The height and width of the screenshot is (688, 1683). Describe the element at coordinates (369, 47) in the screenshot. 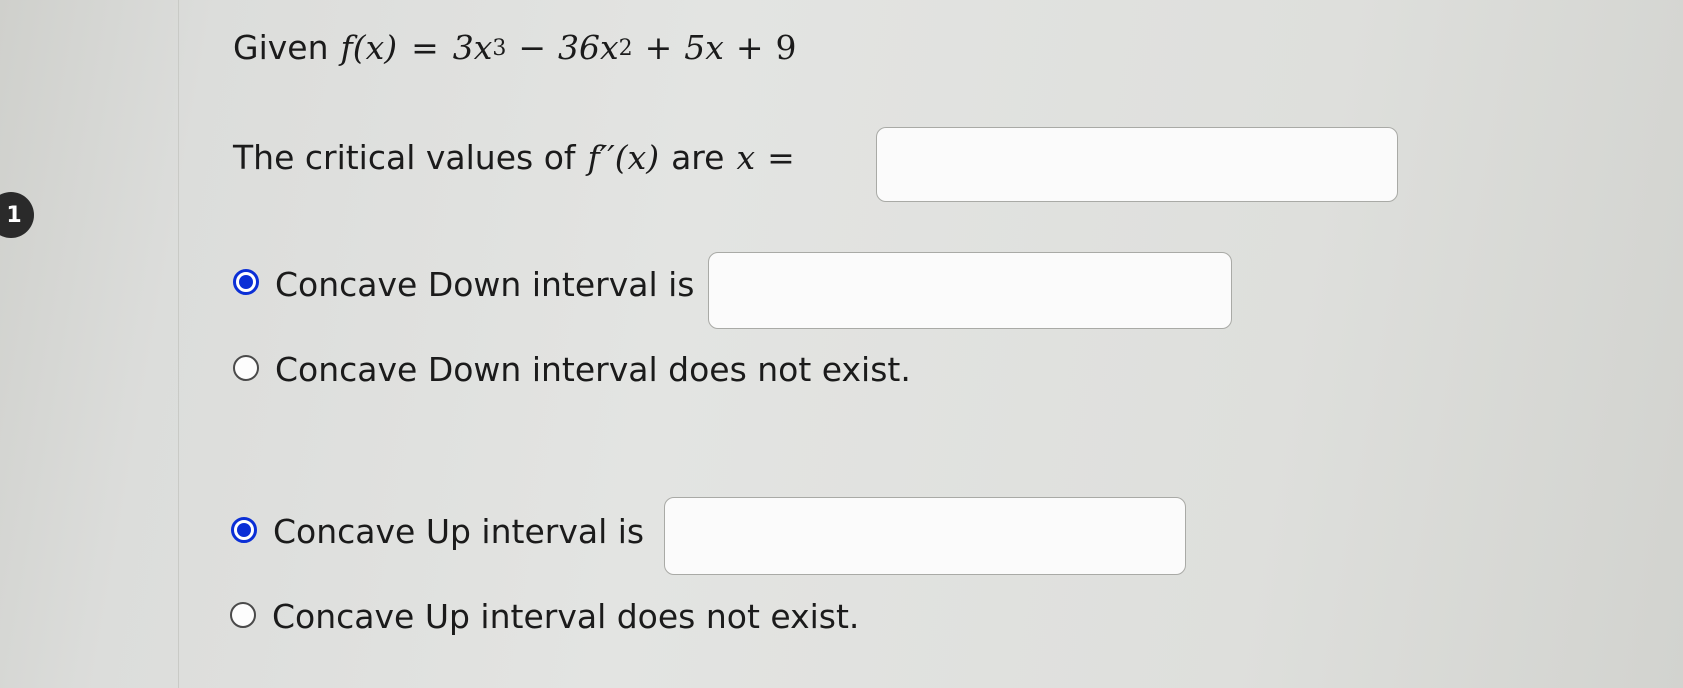

I see `function-lhs: f(x)` at that location.